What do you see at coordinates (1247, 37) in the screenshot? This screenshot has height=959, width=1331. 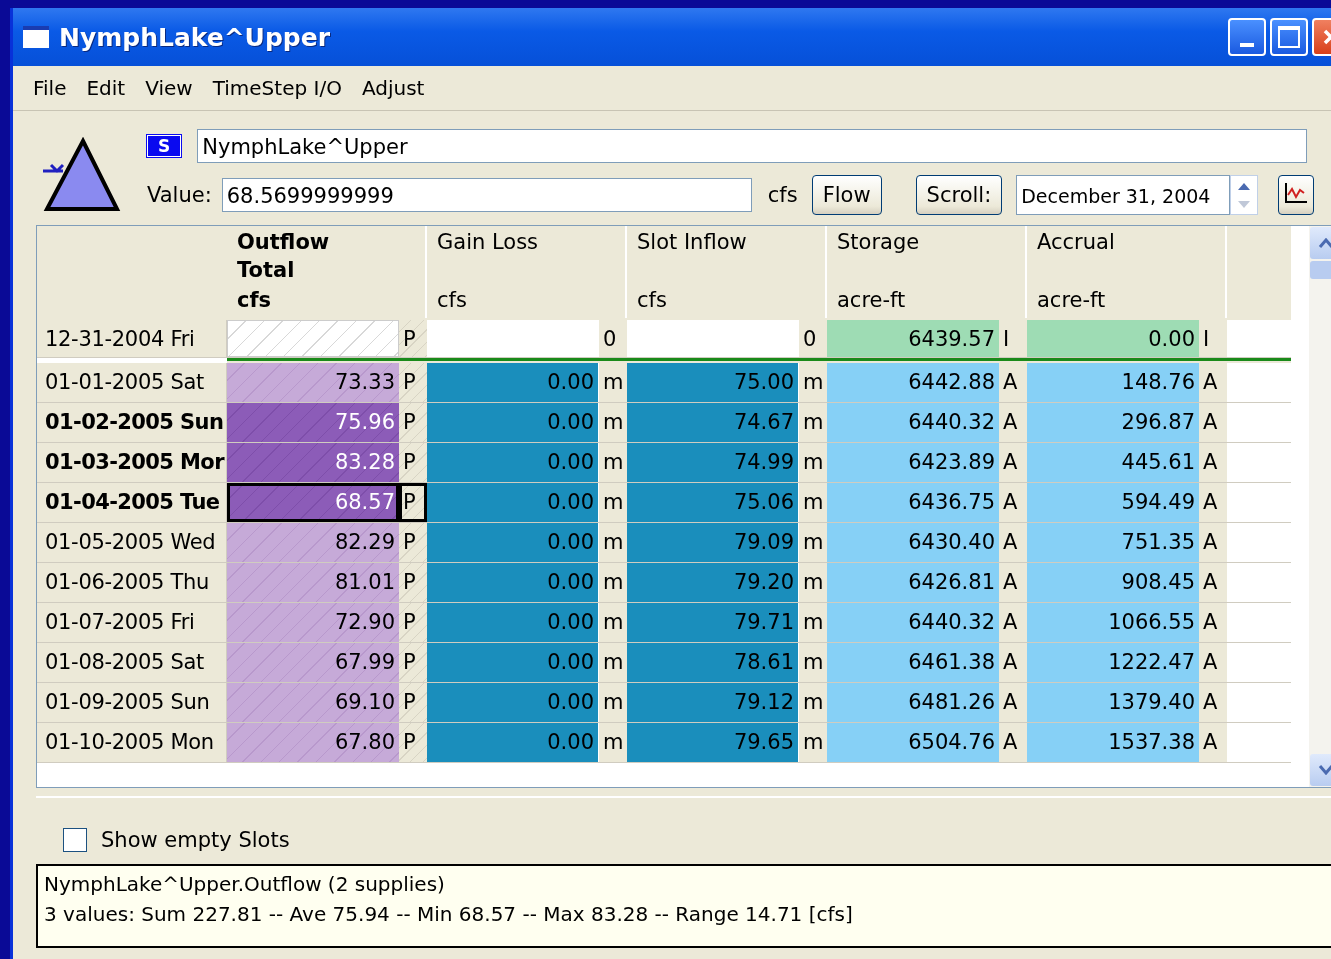 I see `minimize-button` at bounding box center [1247, 37].